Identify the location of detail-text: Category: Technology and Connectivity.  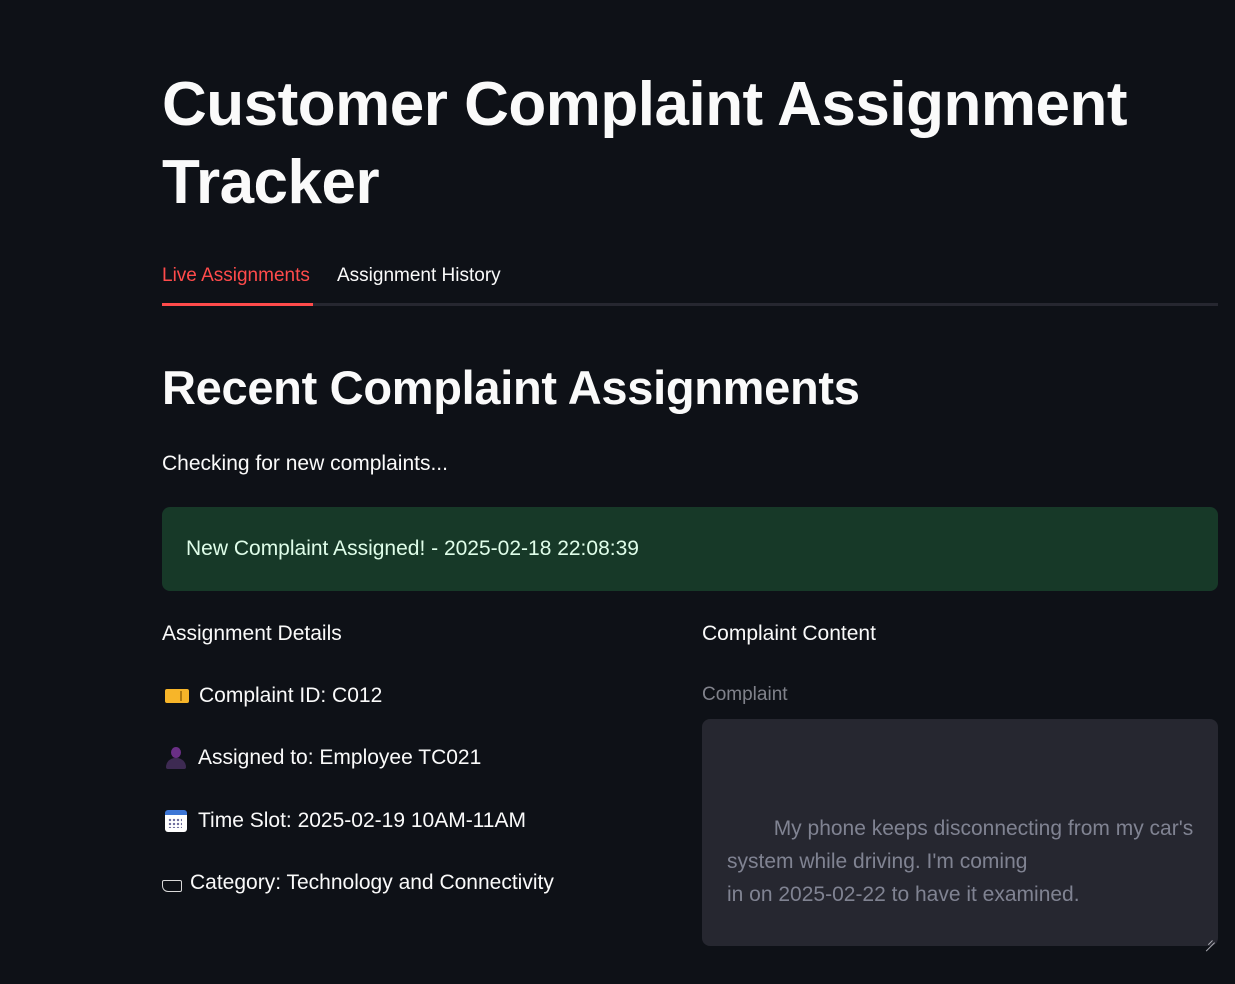
(372, 882).